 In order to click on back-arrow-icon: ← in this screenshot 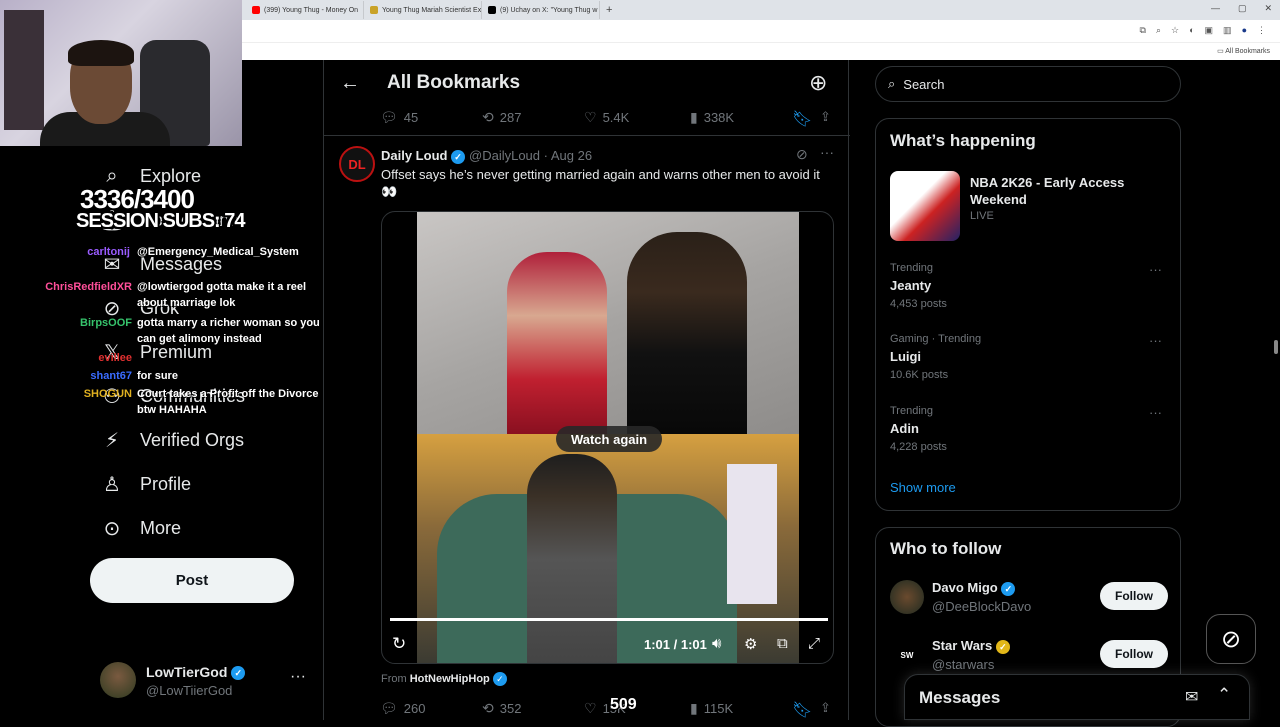, I will do `click(350, 83)`.